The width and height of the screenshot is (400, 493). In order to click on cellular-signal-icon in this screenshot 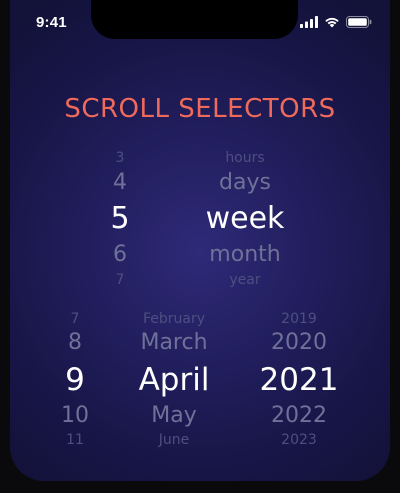, I will do `click(309, 22)`.